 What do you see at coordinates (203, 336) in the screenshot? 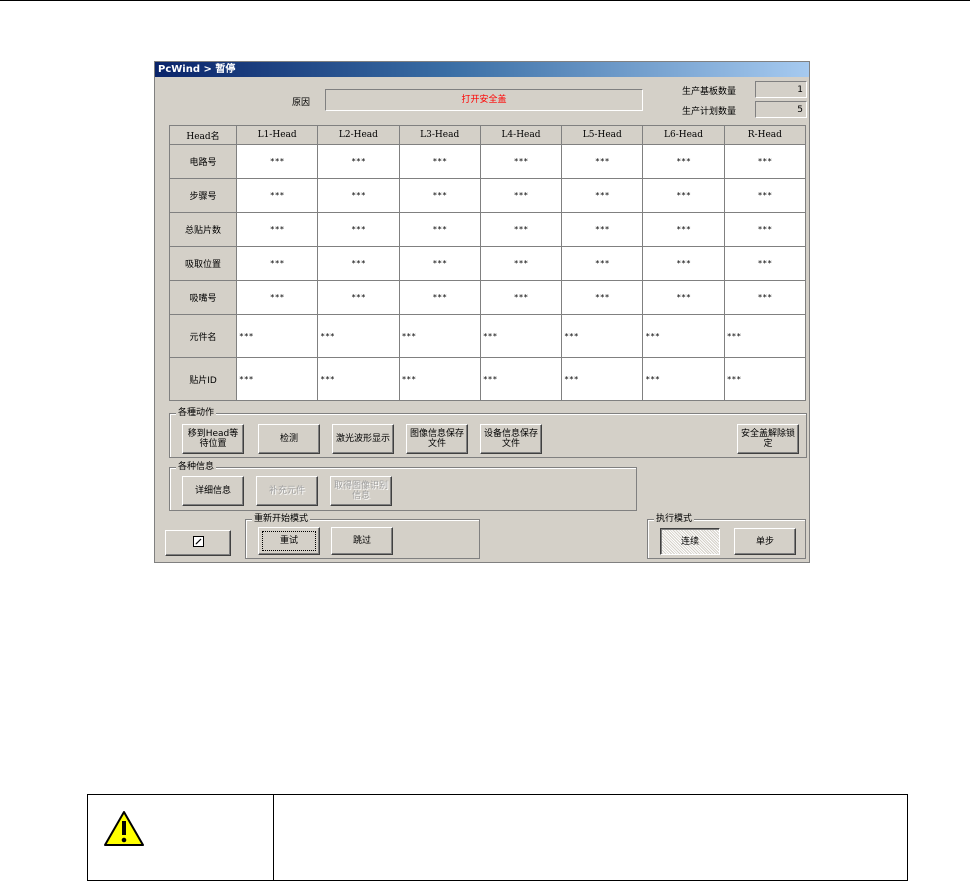
I see `row-header: 元件名` at bounding box center [203, 336].